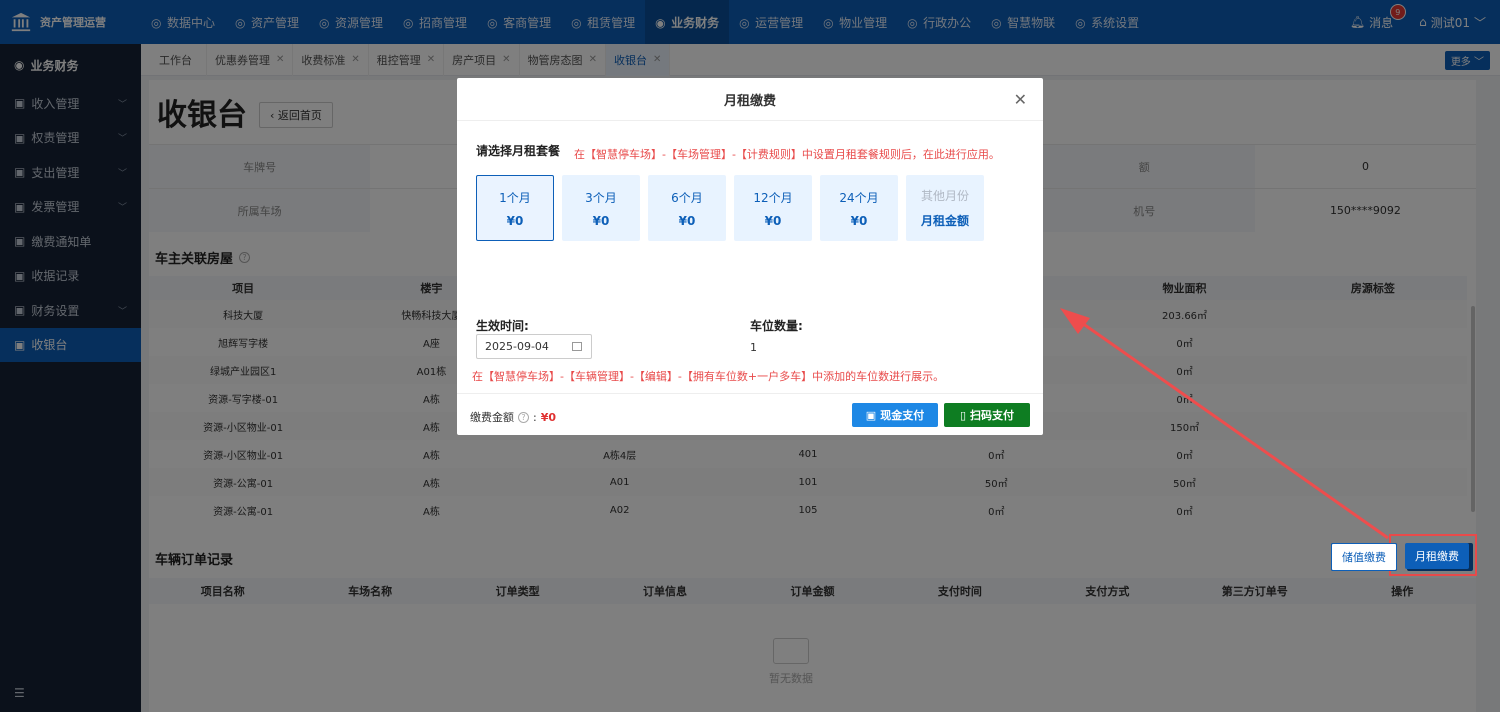  Describe the element at coordinates (687, 208) in the screenshot. I see `plan-option: 6个月 ¥0` at that location.